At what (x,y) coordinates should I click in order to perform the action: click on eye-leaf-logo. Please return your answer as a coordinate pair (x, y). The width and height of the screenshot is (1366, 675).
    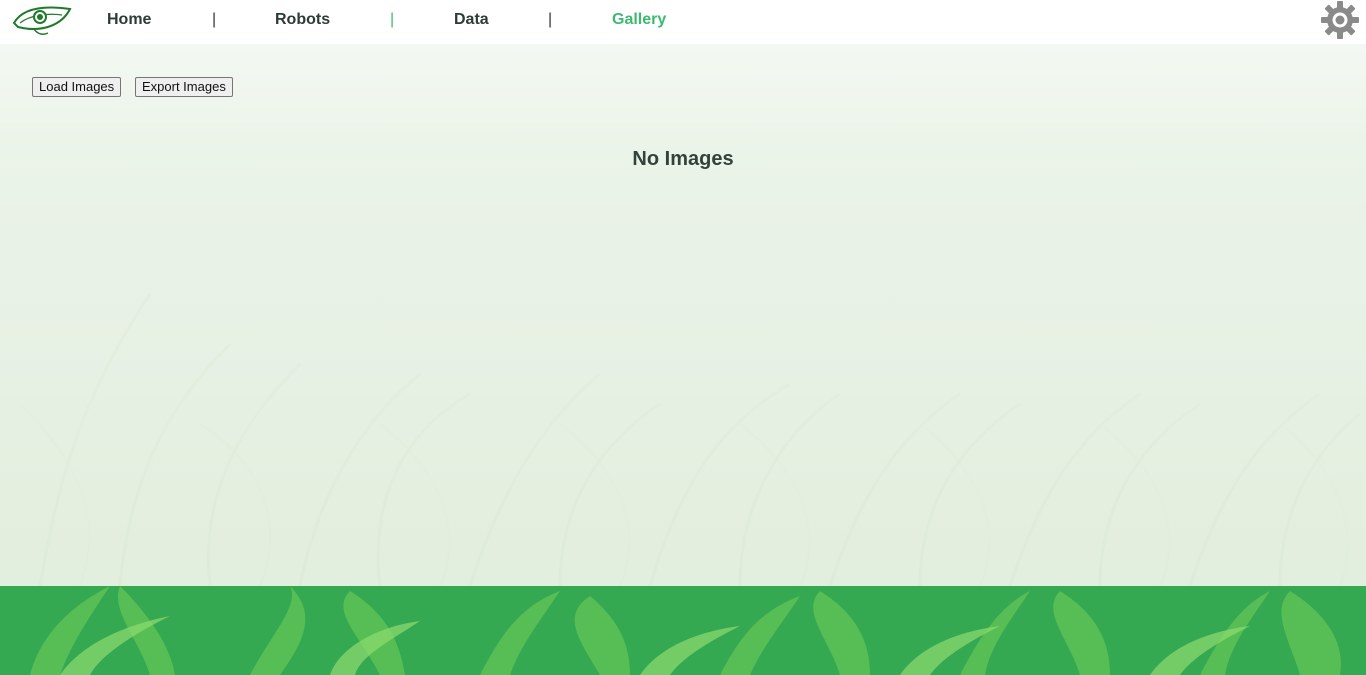
    Looking at the image, I should click on (42, 20).